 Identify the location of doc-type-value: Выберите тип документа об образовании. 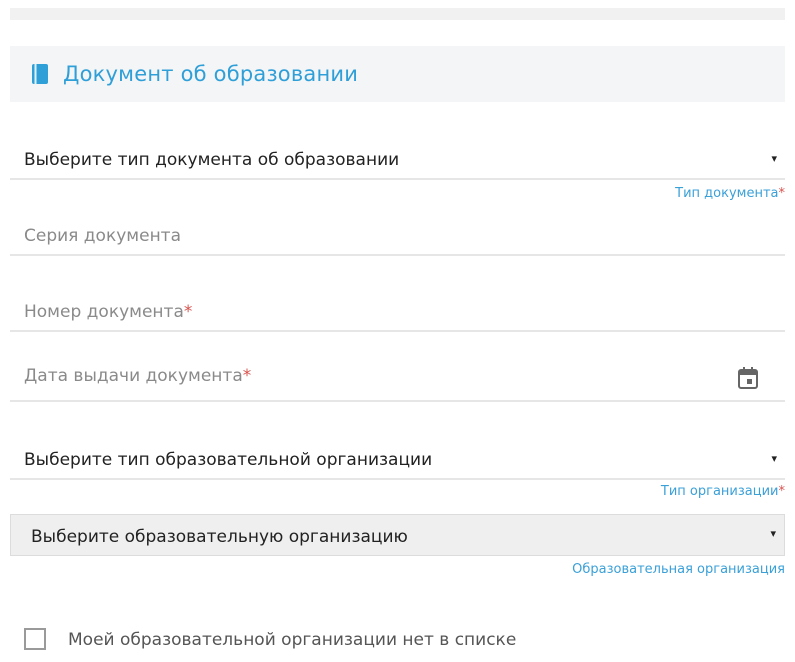
(212, 160).